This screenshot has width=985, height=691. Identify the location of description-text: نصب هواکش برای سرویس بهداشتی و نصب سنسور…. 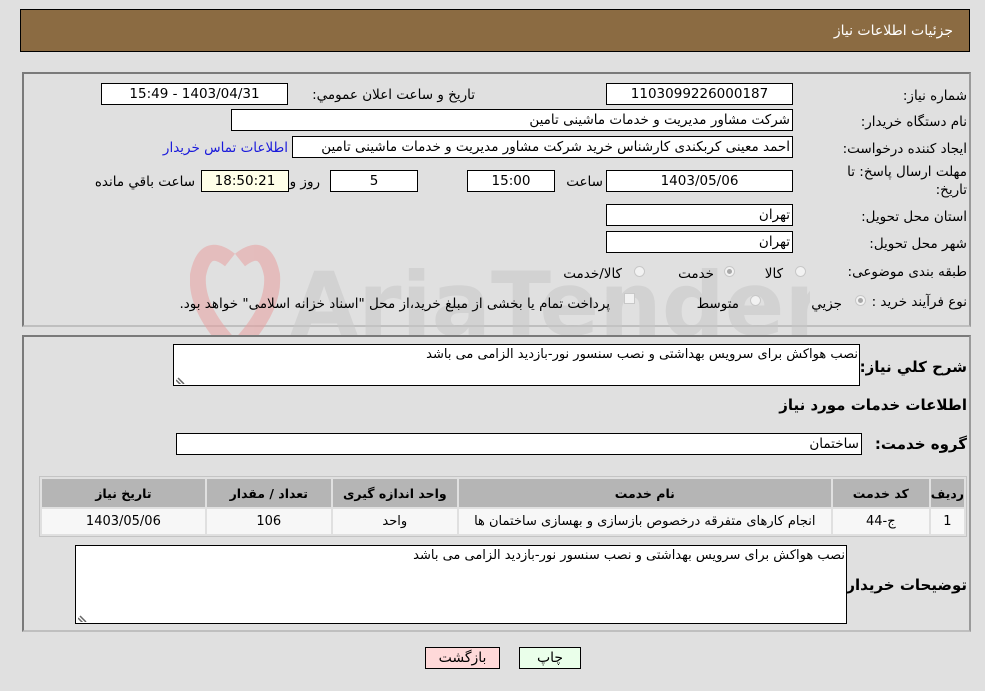
(642, 354).